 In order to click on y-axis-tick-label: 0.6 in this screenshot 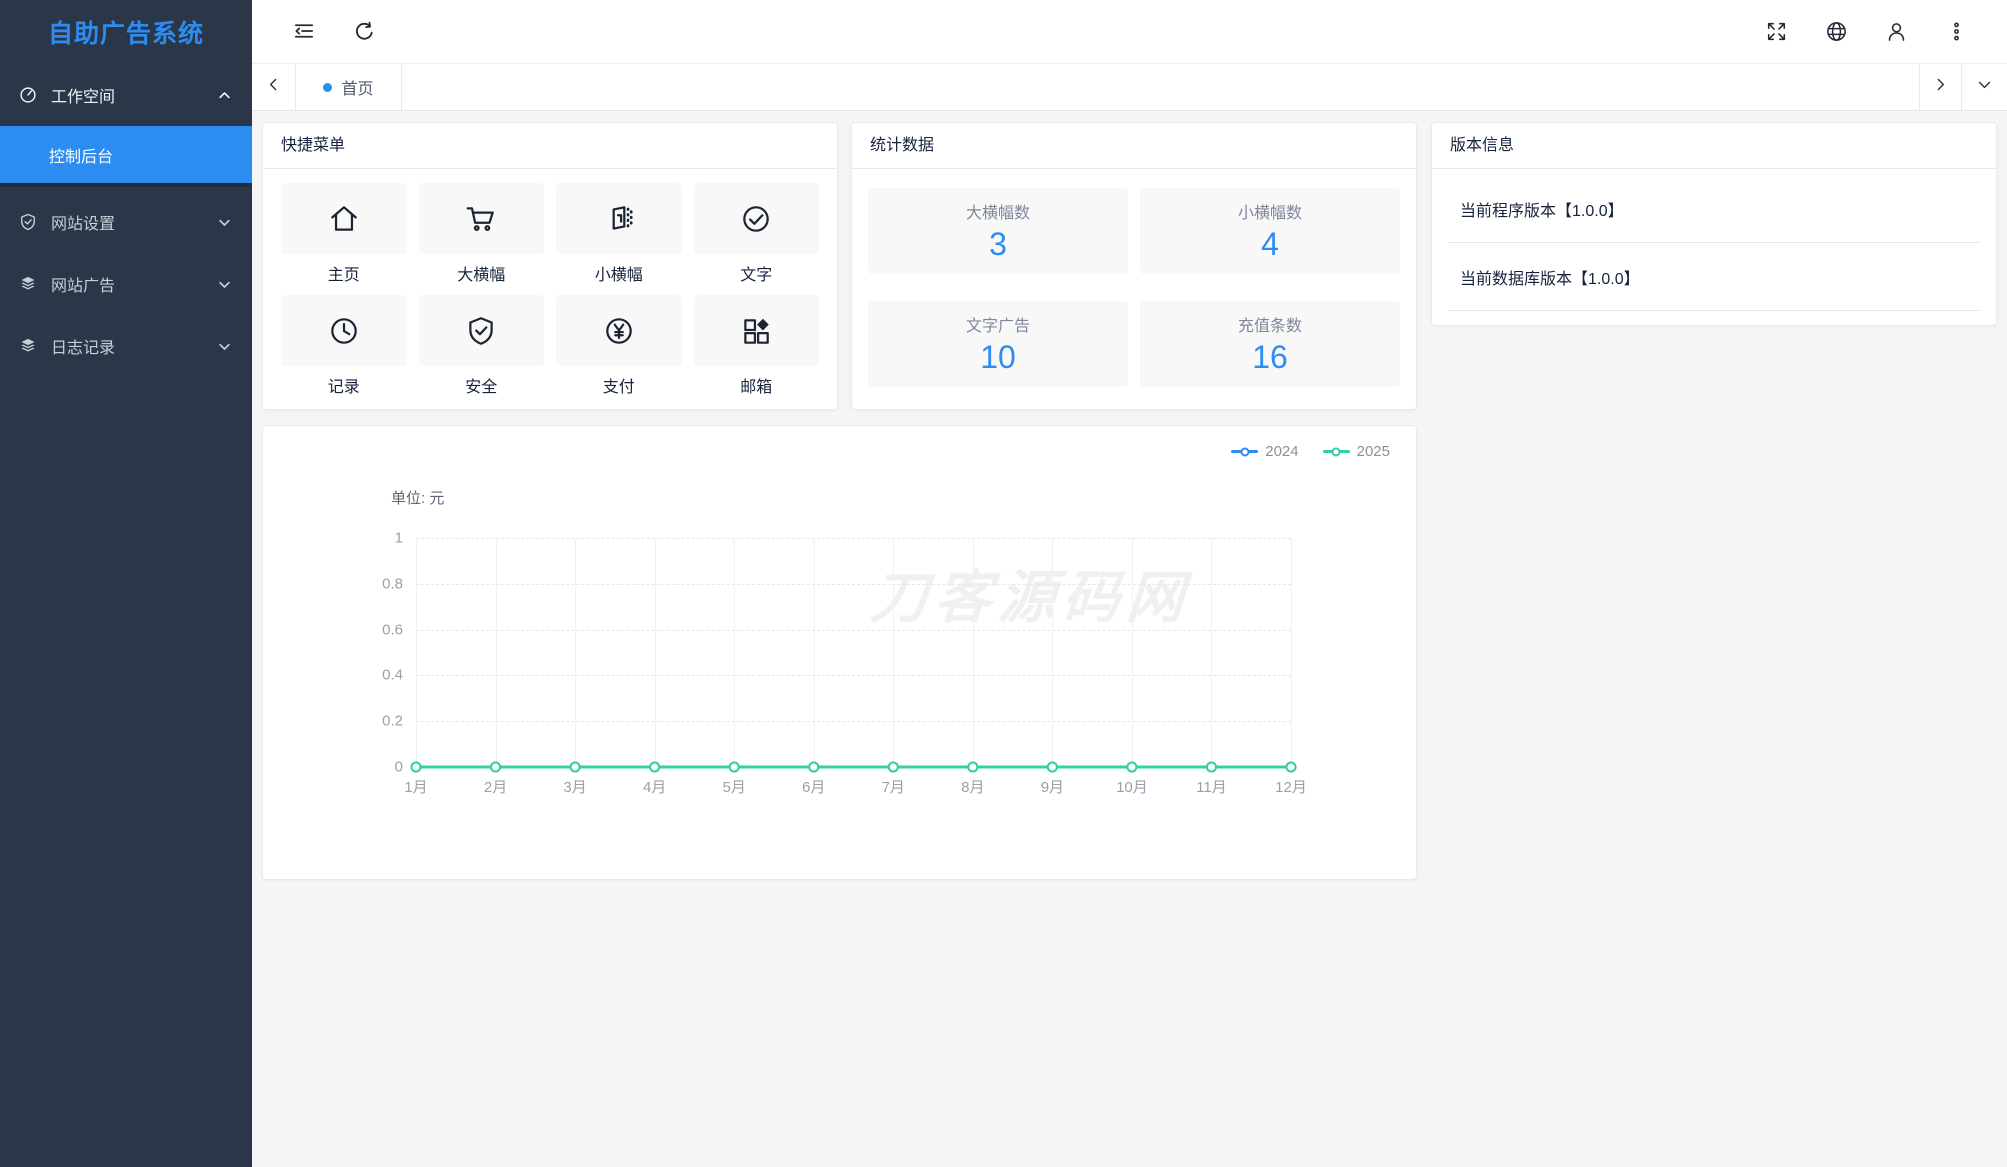, I will do `click(392, 630)`.